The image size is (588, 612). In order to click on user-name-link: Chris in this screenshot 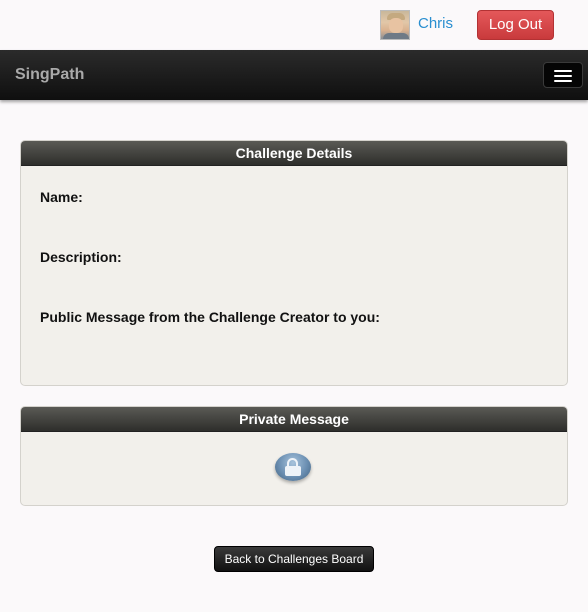, I will do `click(435, 23)`.